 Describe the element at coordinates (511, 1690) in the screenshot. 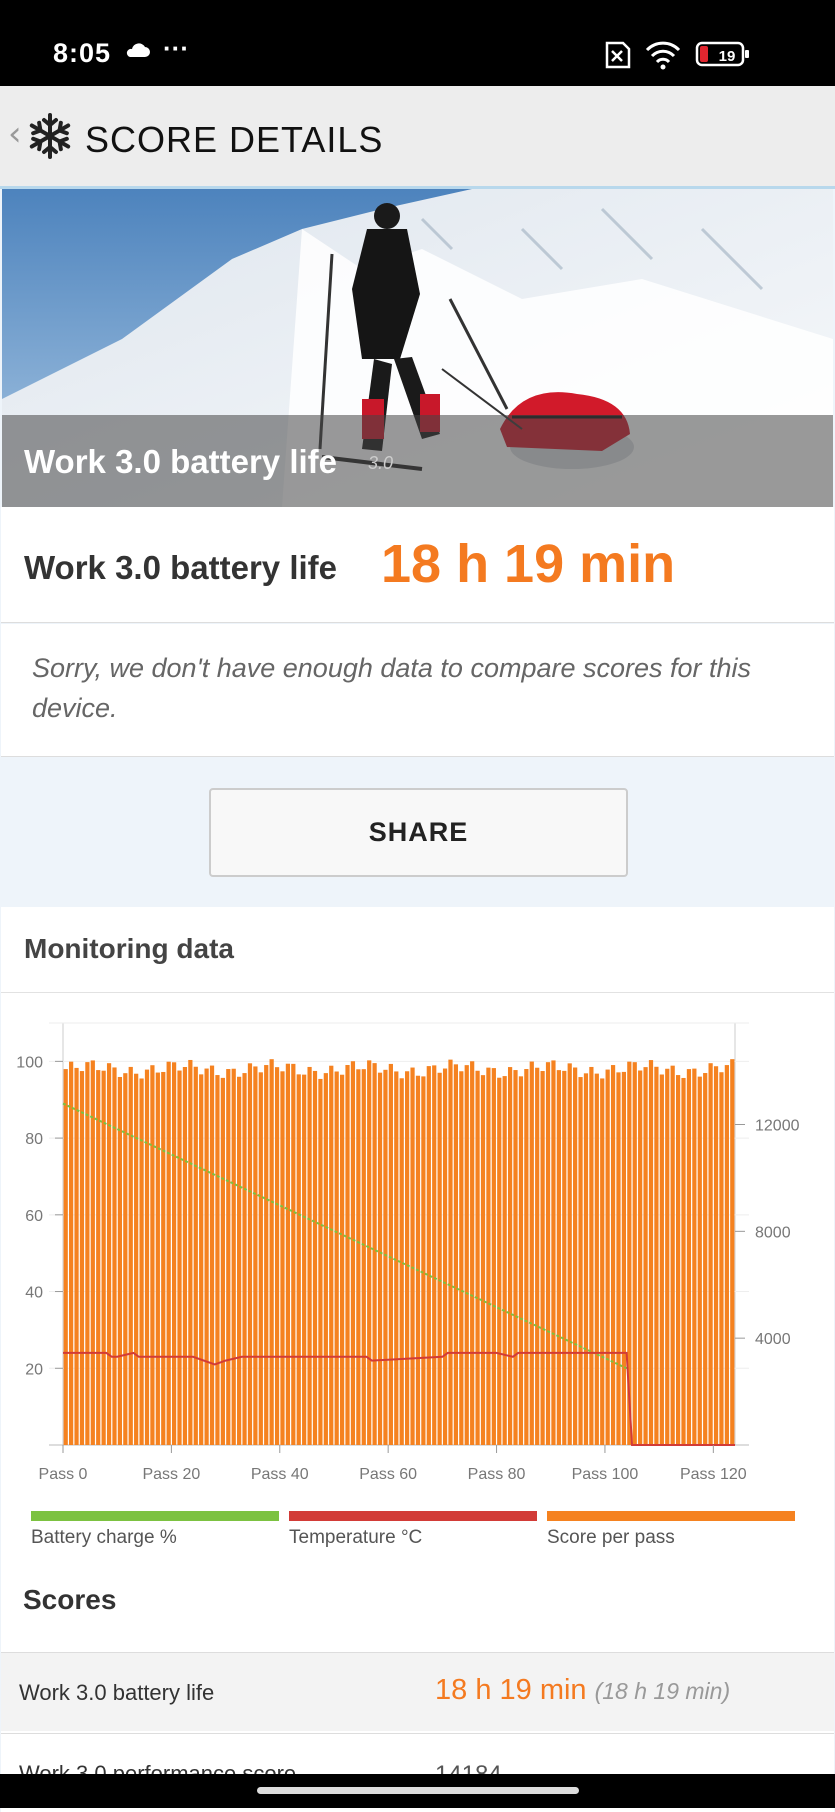

I see `score-value-main: 18 h 19 min` at that location.